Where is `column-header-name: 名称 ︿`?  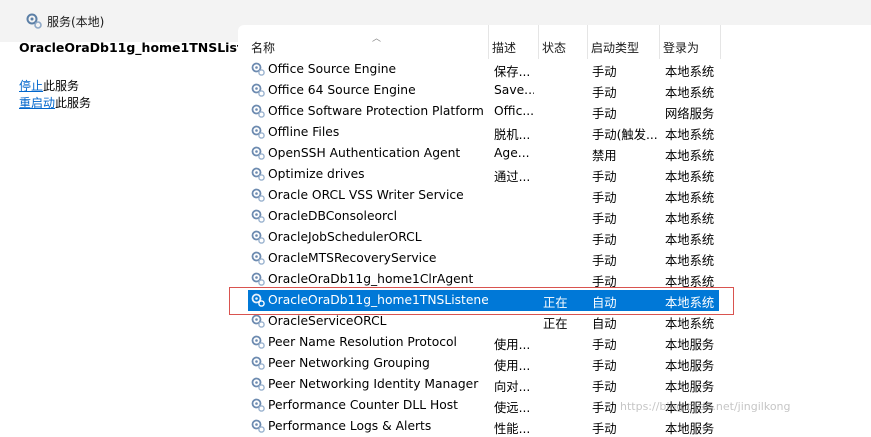
column-header-name: 名称 ︿ is located at coordinates (368, 42).